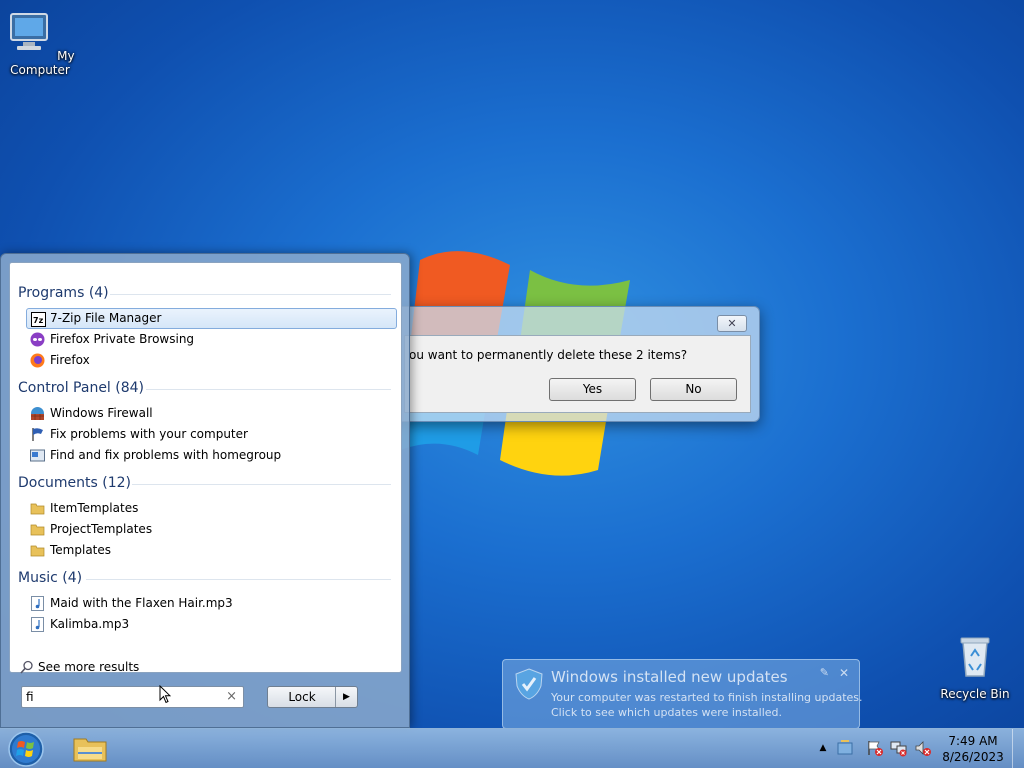  What do you see at coordinates (693, 389) in the screenshot?
I see `no-button: No` at bounding box center [693, 389].